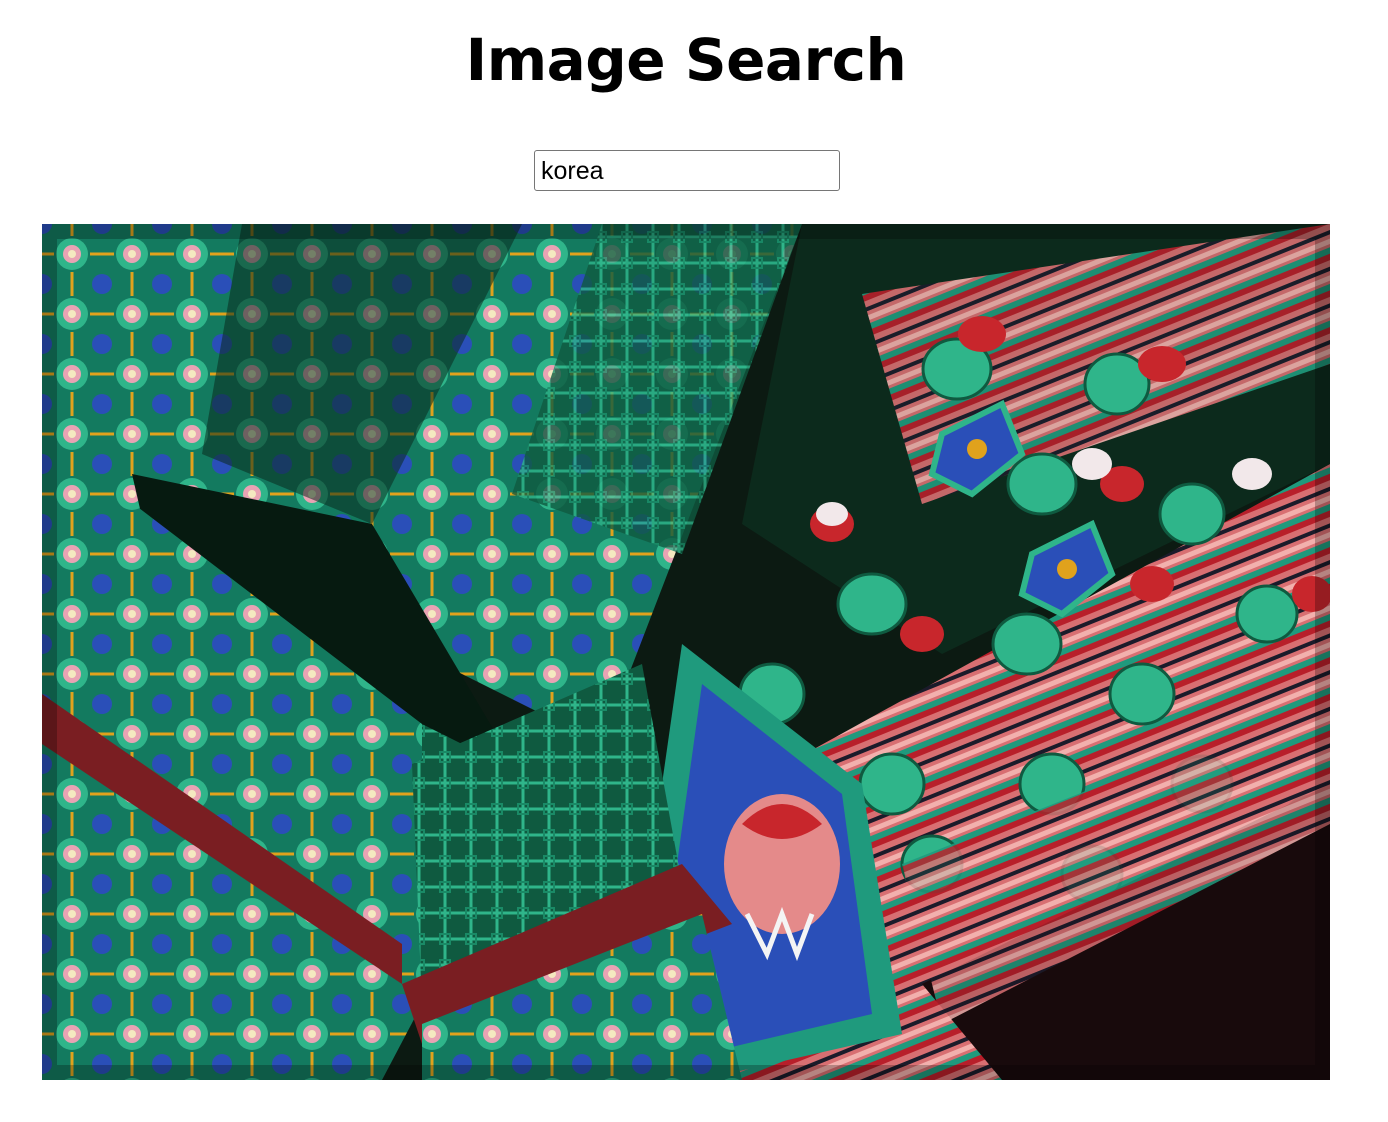  Describe the element at coordinates (686, 60) in the screenshot. I see `page-title: Image Search` at that location.